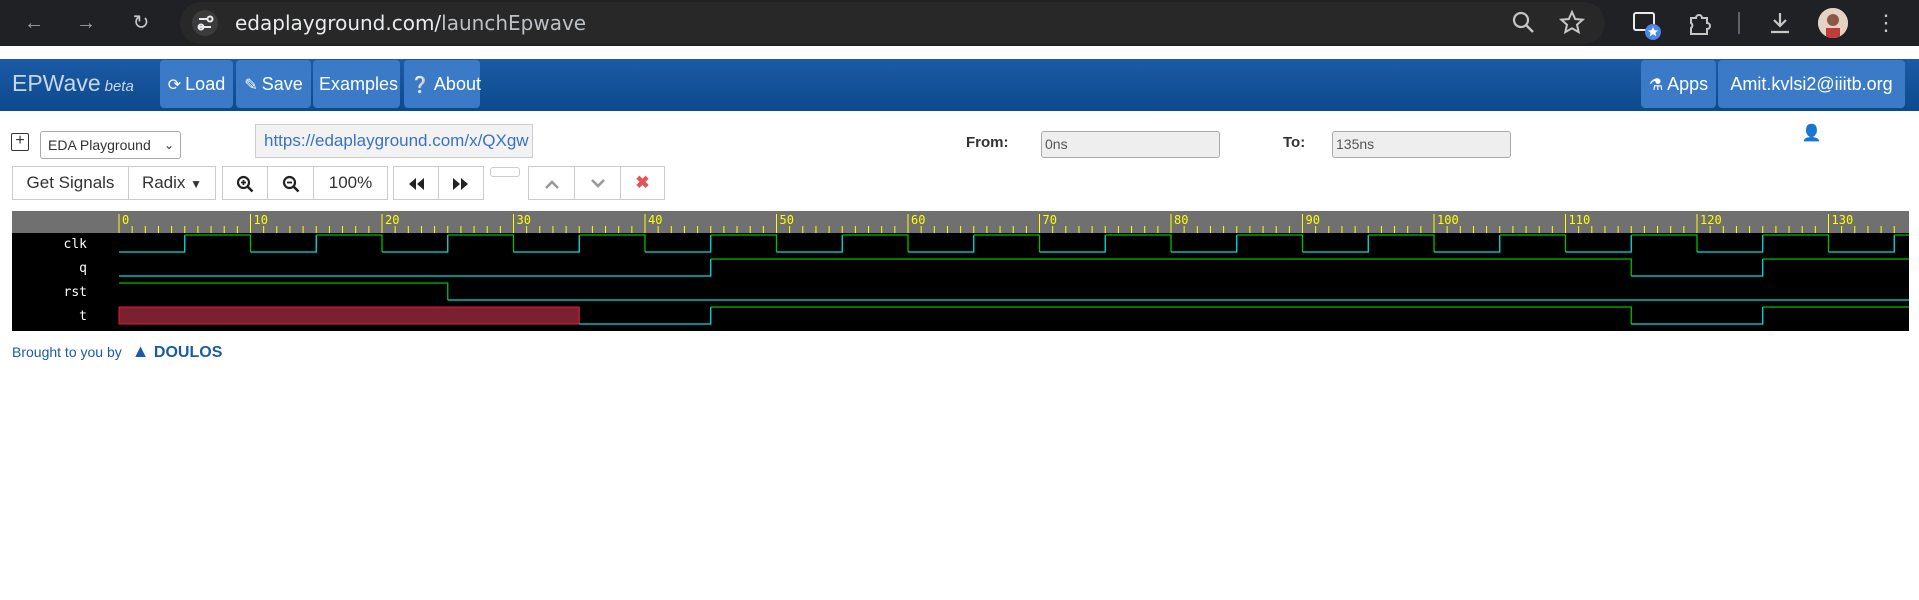 The height and width of the screenshot is (600, 1919). Describe the element at coordinates (1843, 220) in the screenshot. I see `ruler-label: 130` at that location.